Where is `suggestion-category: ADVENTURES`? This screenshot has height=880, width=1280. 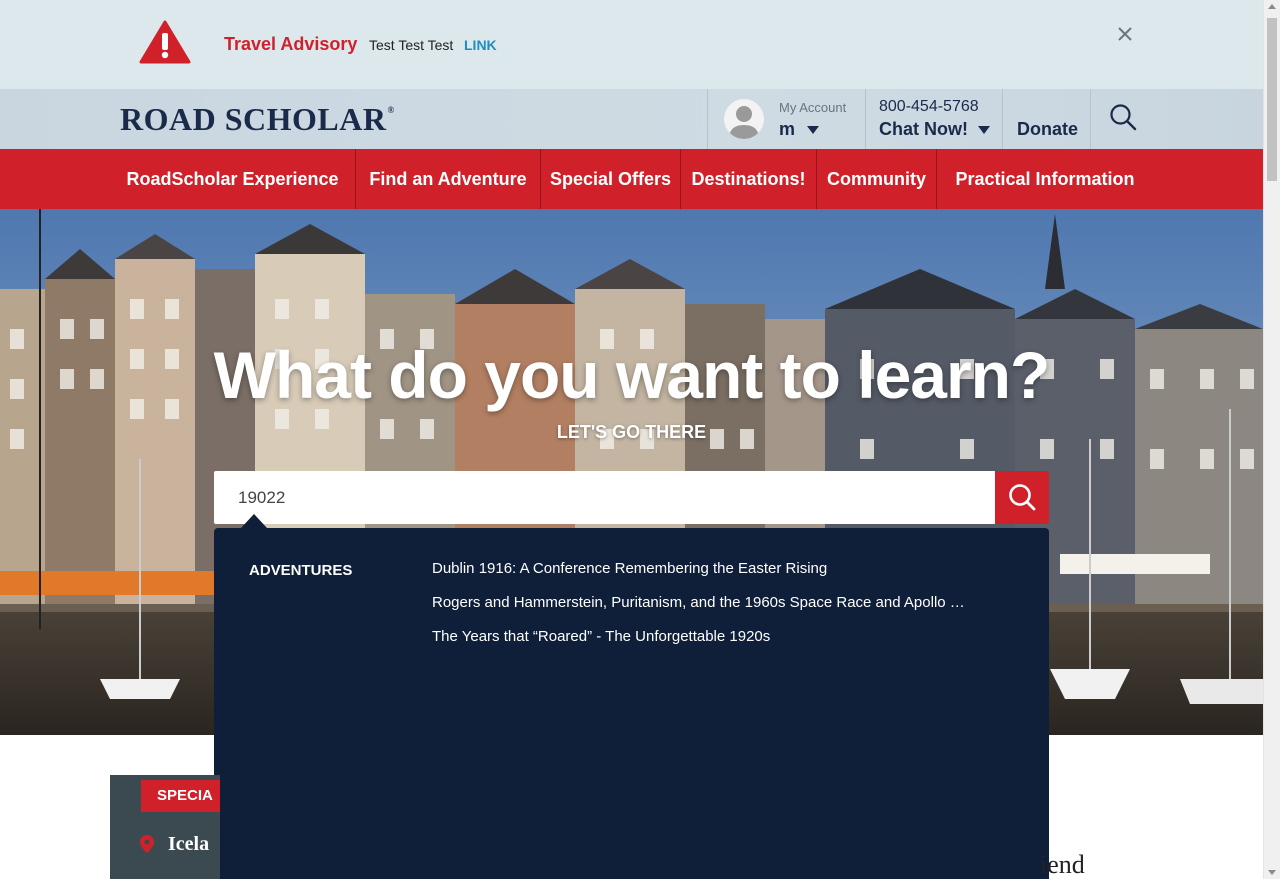
suggestion-category: ADVENTURES is located at coordinates (301, 570).